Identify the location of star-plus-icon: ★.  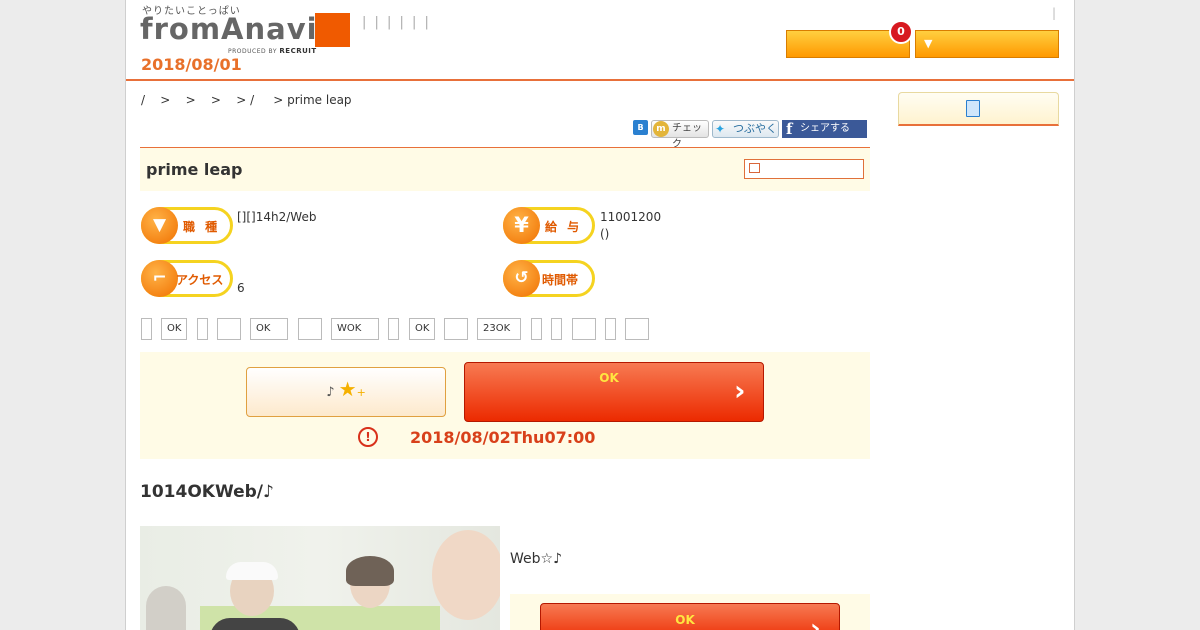
(347, 389).